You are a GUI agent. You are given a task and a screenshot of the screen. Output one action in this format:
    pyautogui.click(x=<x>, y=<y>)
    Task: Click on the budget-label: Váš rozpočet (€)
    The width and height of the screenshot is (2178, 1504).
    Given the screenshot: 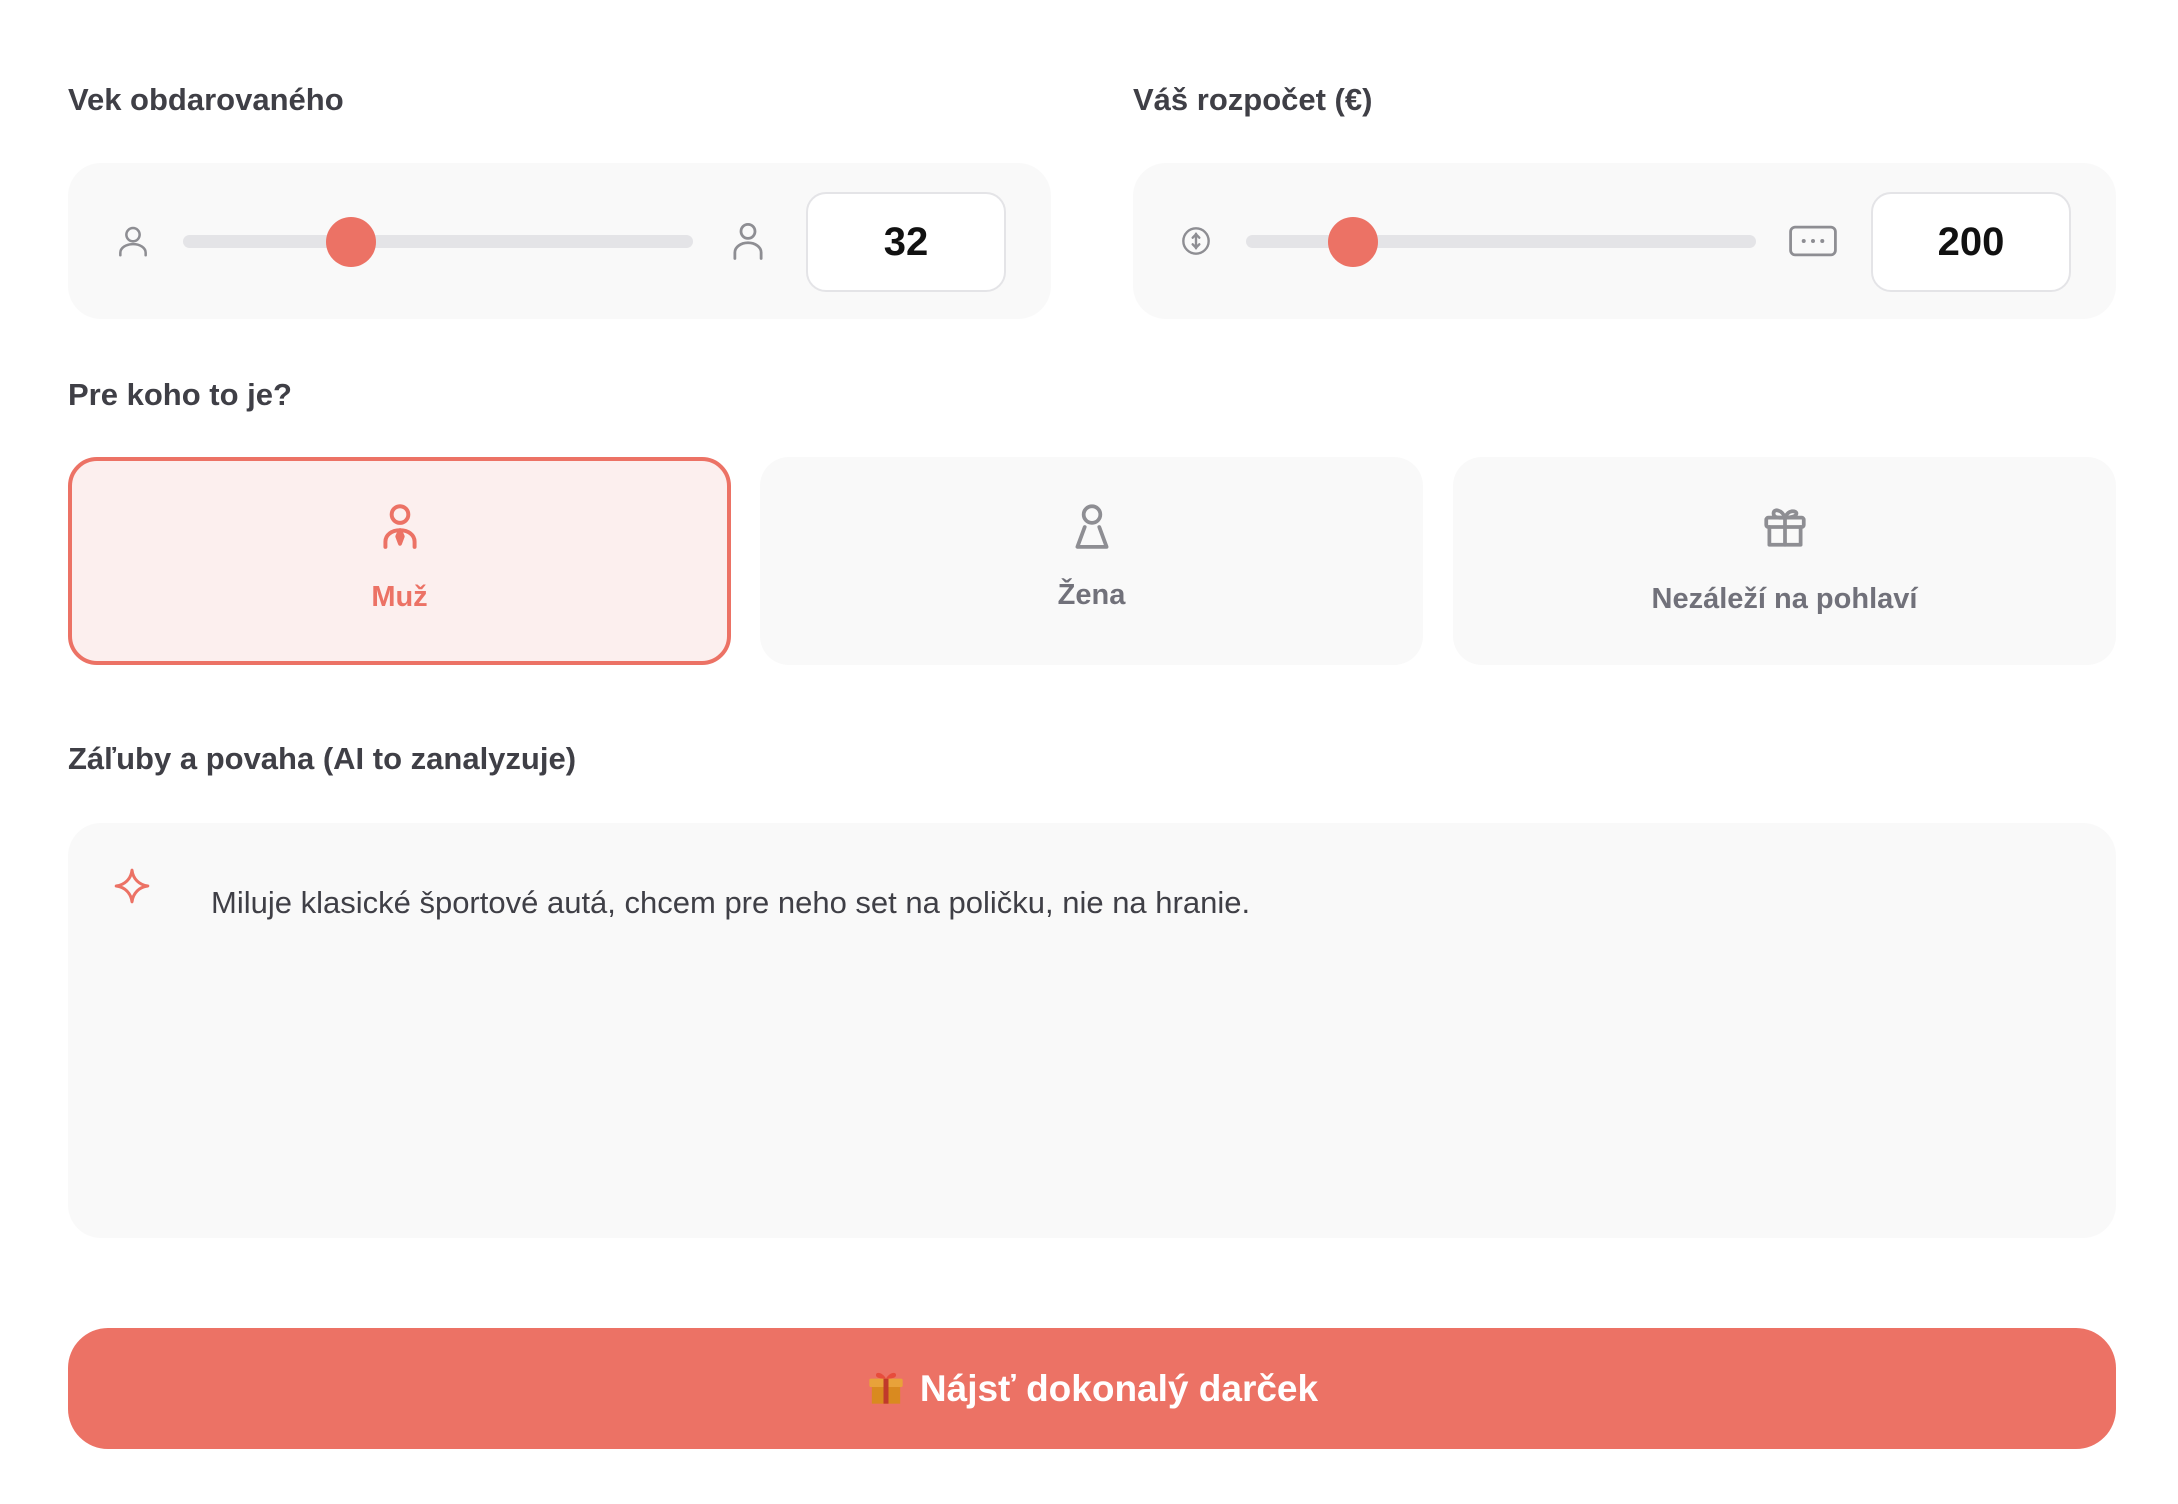 What is the action you would take?
    pyautogui.click(x=1253, y=99)
    